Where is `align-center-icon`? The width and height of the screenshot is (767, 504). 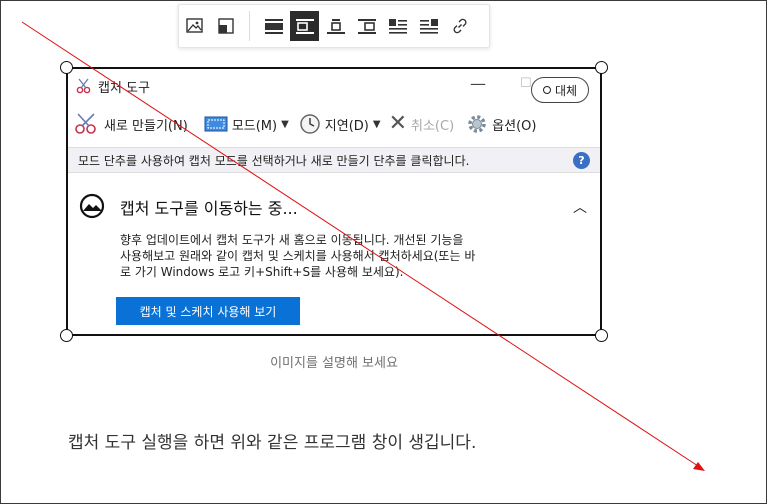 align-center-icon is located at coordinates (335, 26).